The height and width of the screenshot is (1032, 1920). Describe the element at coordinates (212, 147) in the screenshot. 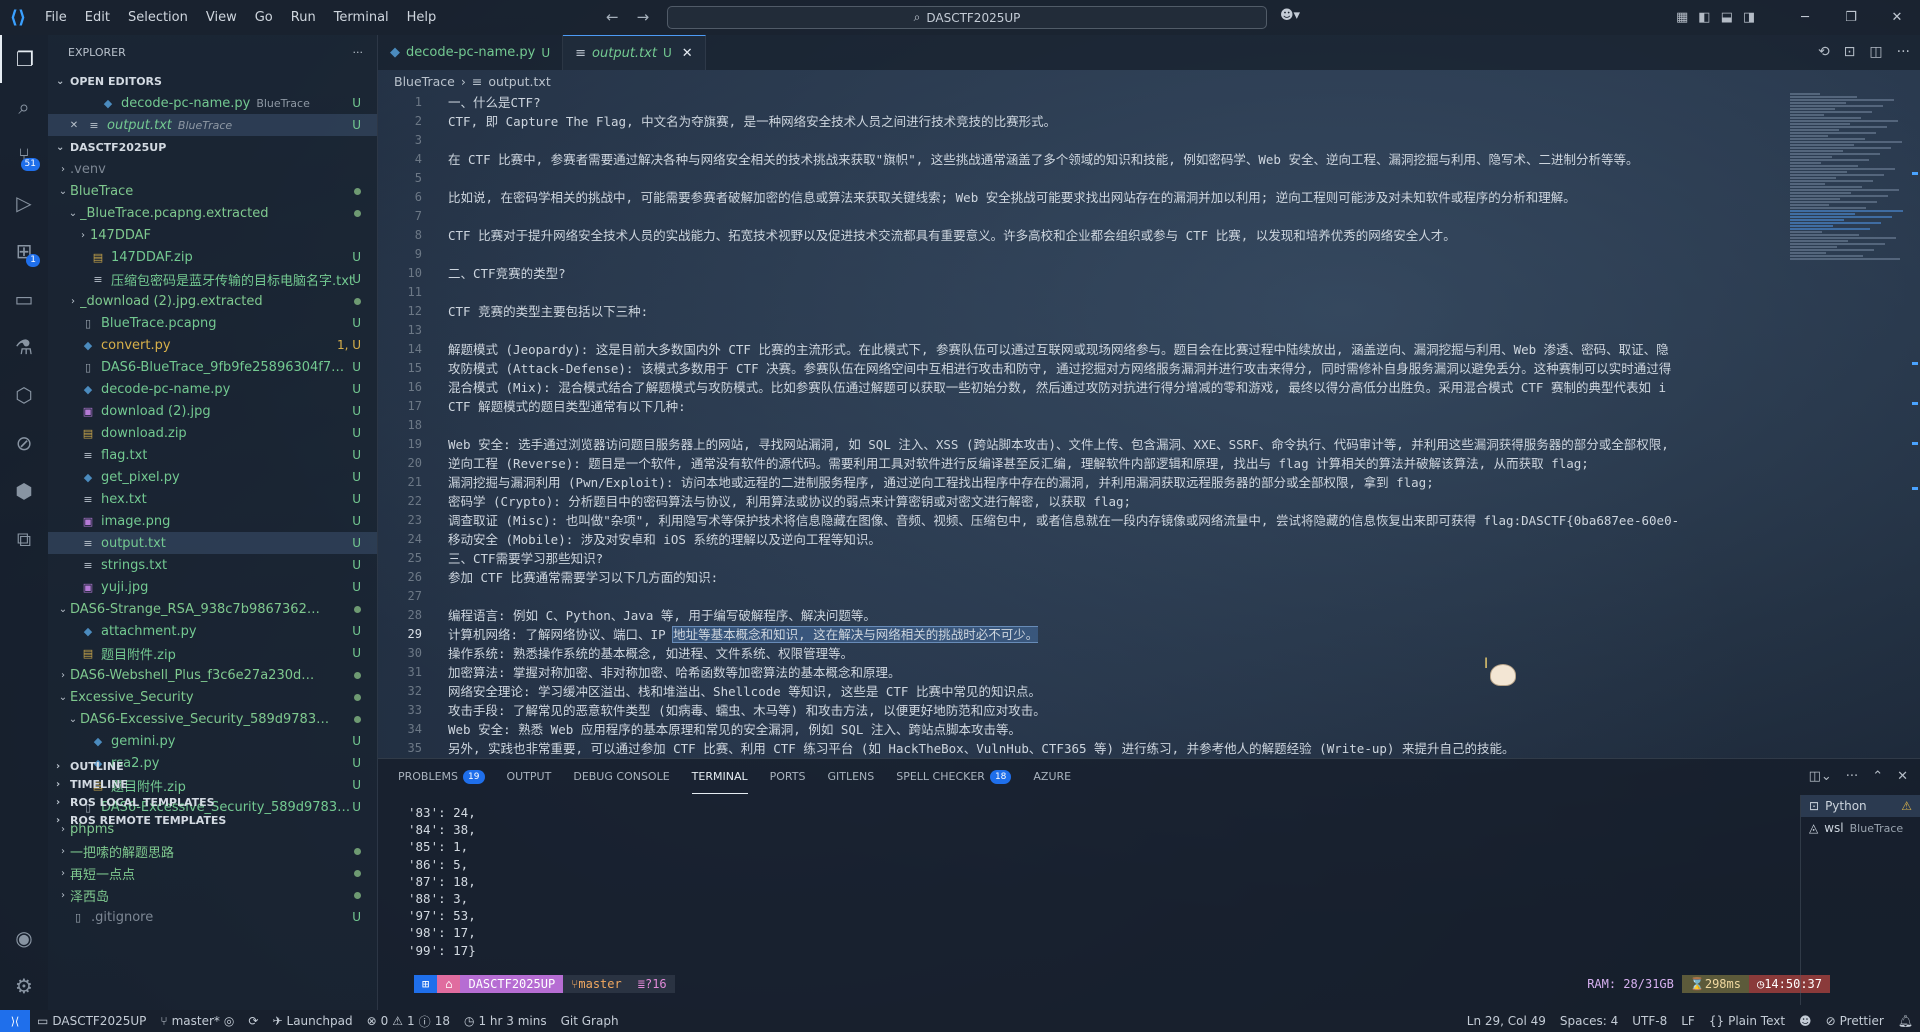

I see `workspace-header: ⌄ DASCTF2025UP` at that location.